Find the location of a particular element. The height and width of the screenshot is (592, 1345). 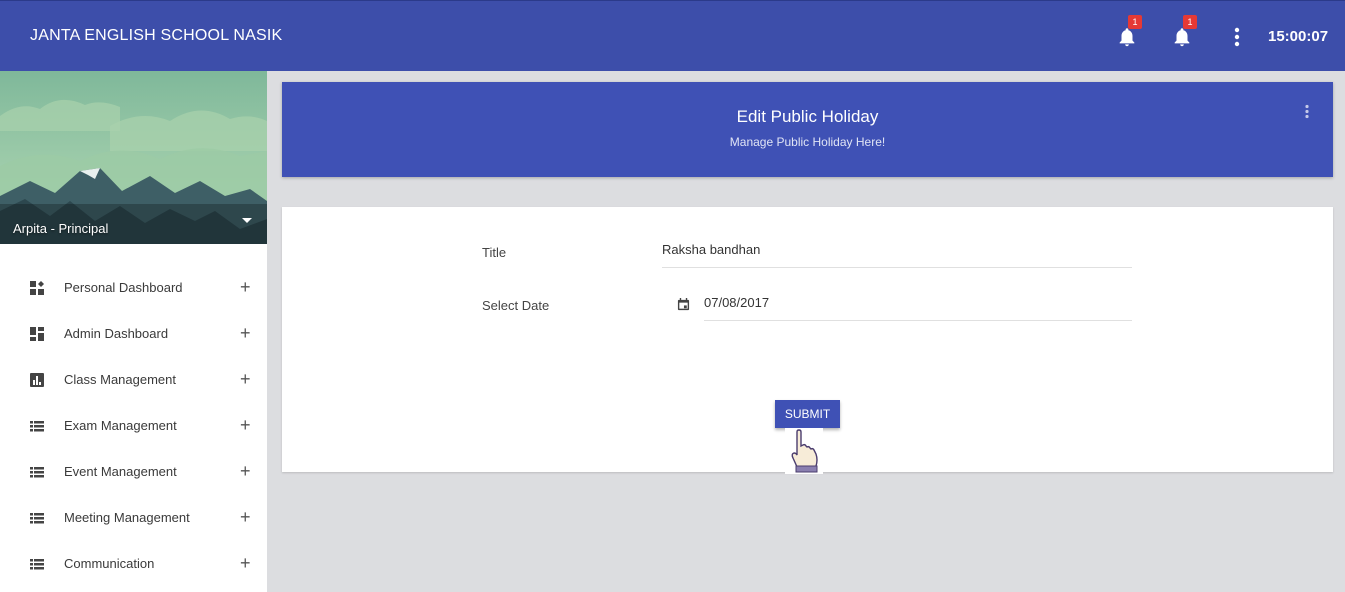

chart-icon is located at coordinates (37, 380).